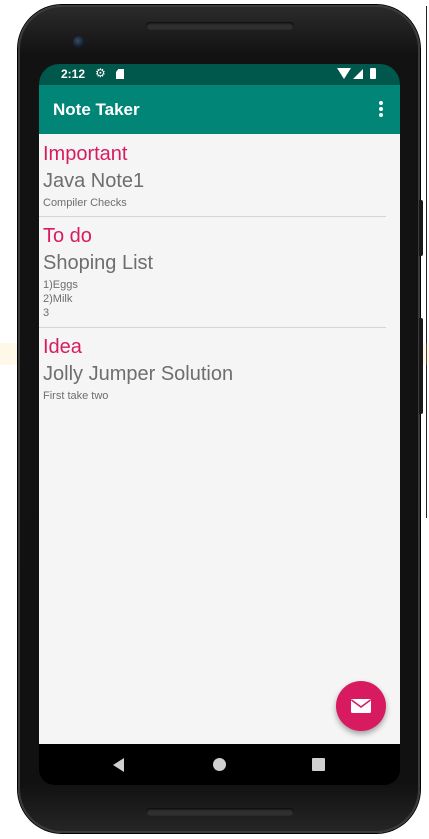 This screenshot has height=839, width=429. What do you see at coordinates (76, 396) in the screenshot?
I see `note-body: First take two` at bounding box center [76, 396].